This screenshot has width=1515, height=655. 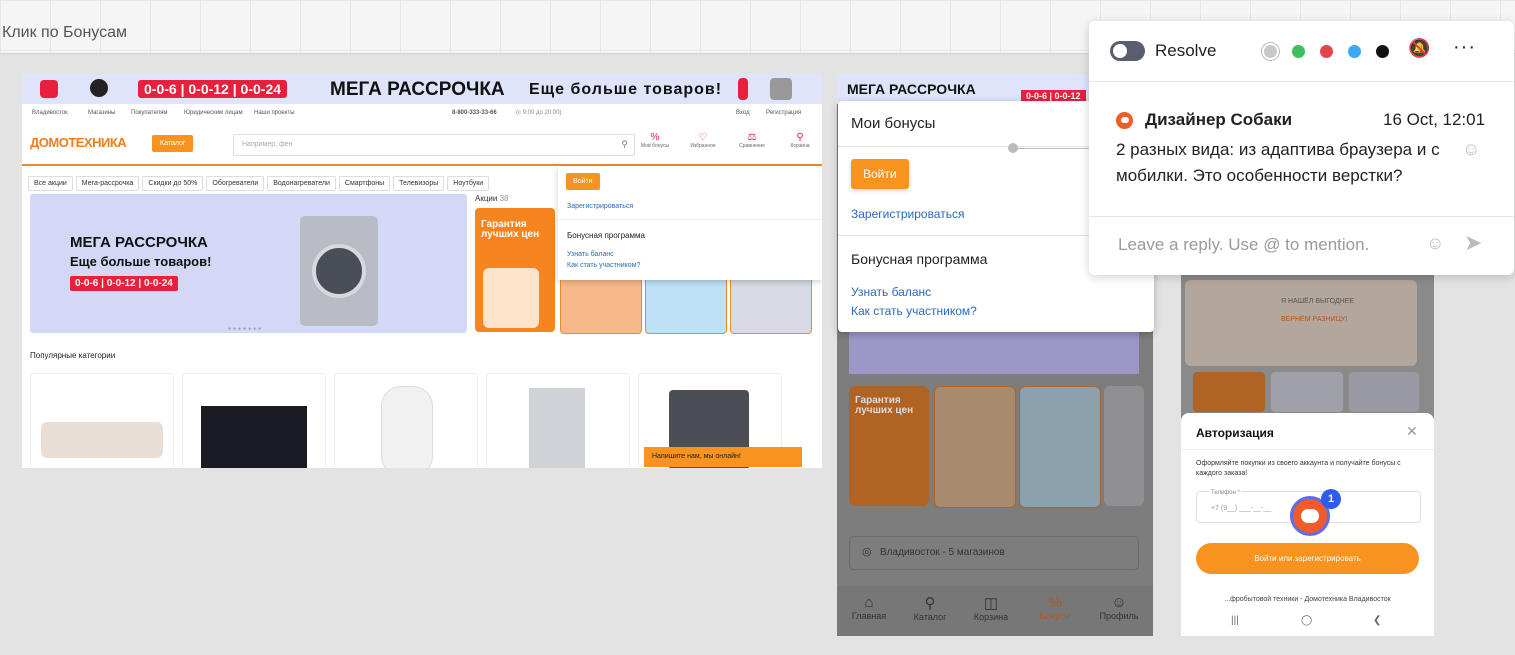 What do you see at coordinates (99, 88) in the screenshot?
I see `smartwatch-icon` at bounding box center [99, 88].